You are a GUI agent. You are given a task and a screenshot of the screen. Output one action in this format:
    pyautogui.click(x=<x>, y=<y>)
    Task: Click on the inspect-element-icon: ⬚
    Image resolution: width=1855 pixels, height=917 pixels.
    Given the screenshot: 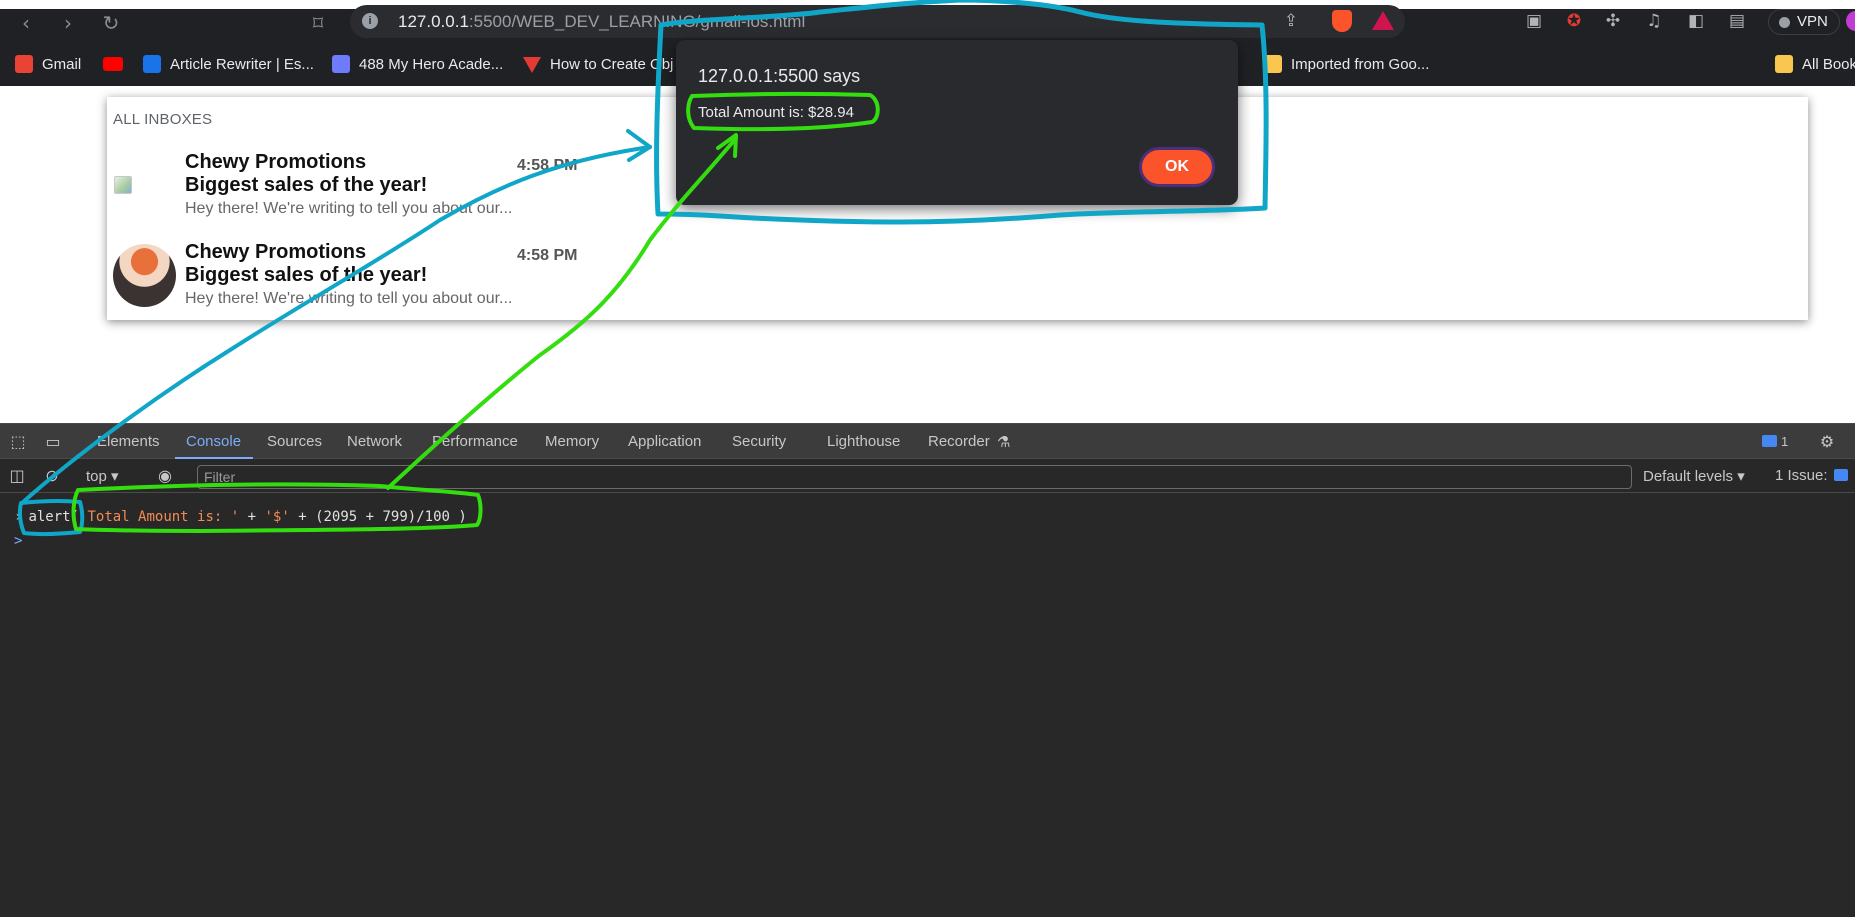 What is the action you would take?
    pyautogui.click(x=18, y=442)
    